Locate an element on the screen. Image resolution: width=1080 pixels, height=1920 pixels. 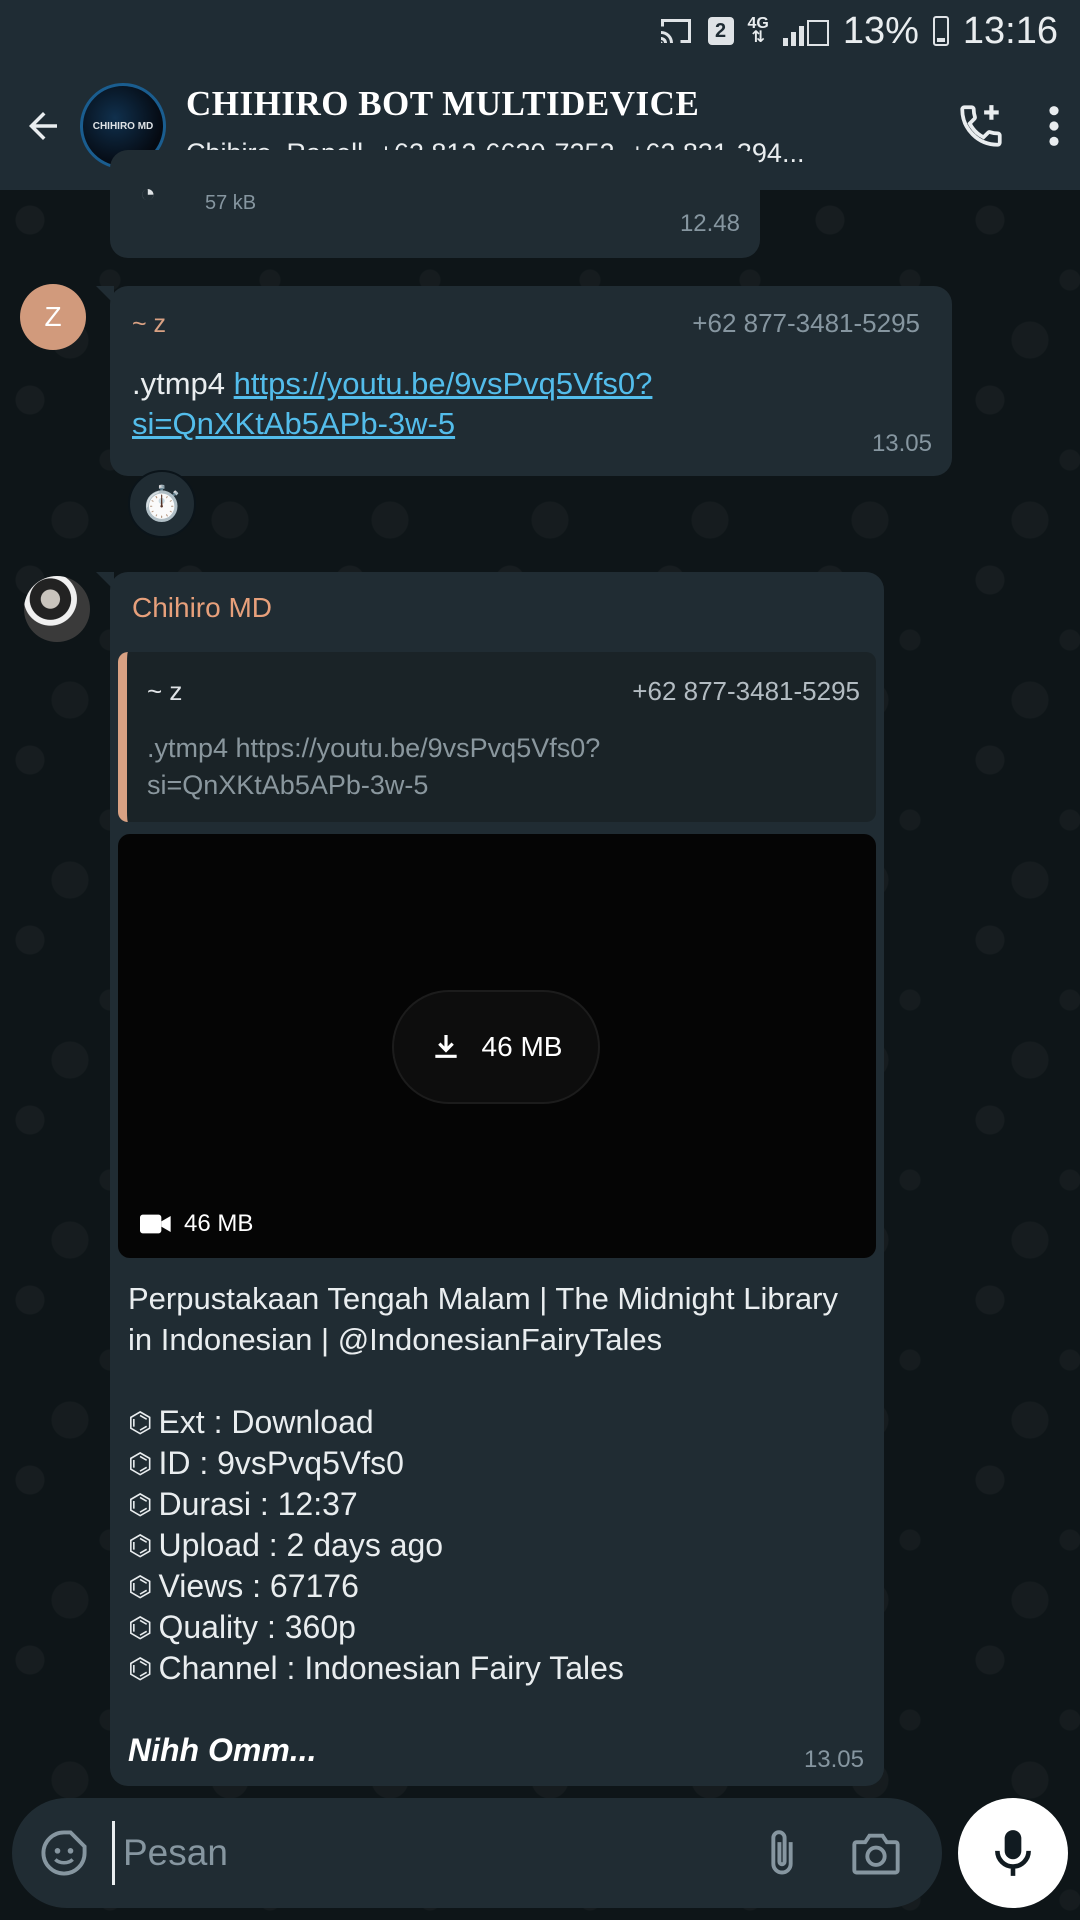
message-input is located at coordinates (437, 1853).